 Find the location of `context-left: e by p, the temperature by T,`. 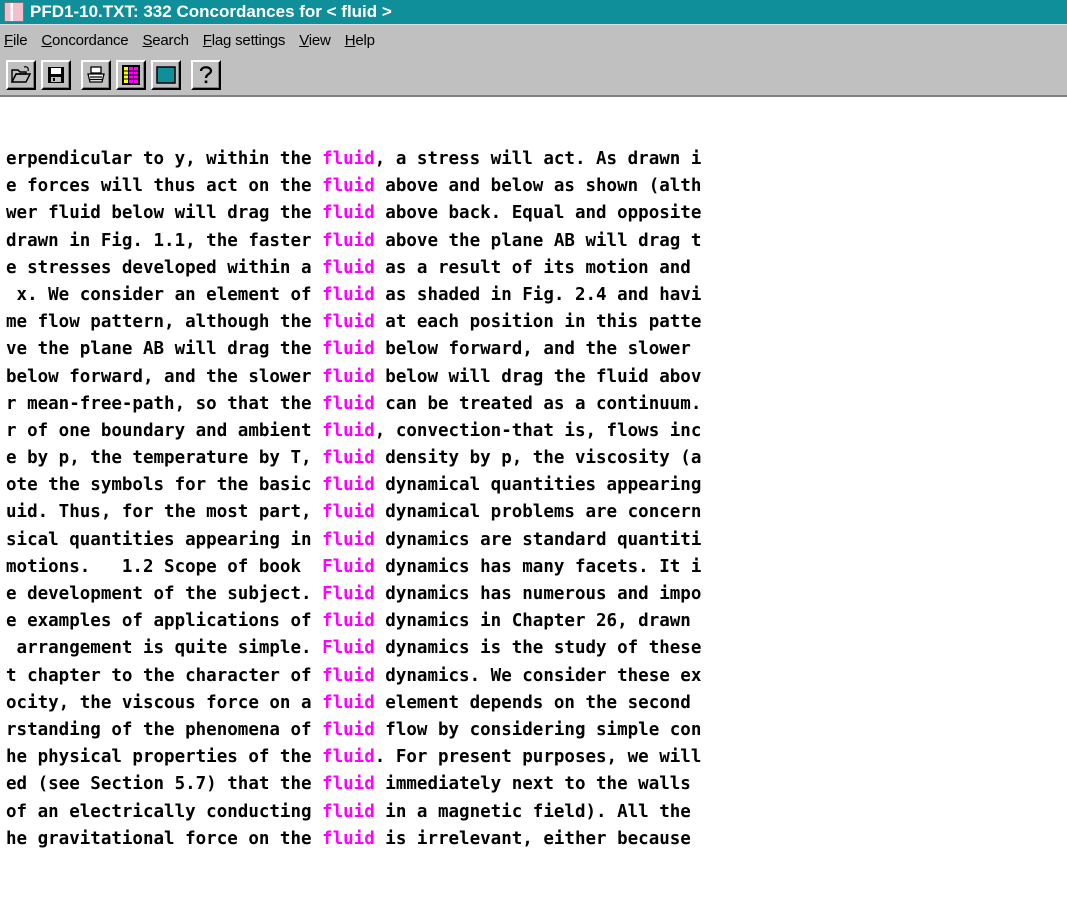

context-left: e by p, the temperature by T, is located at coordinates (164, 458).